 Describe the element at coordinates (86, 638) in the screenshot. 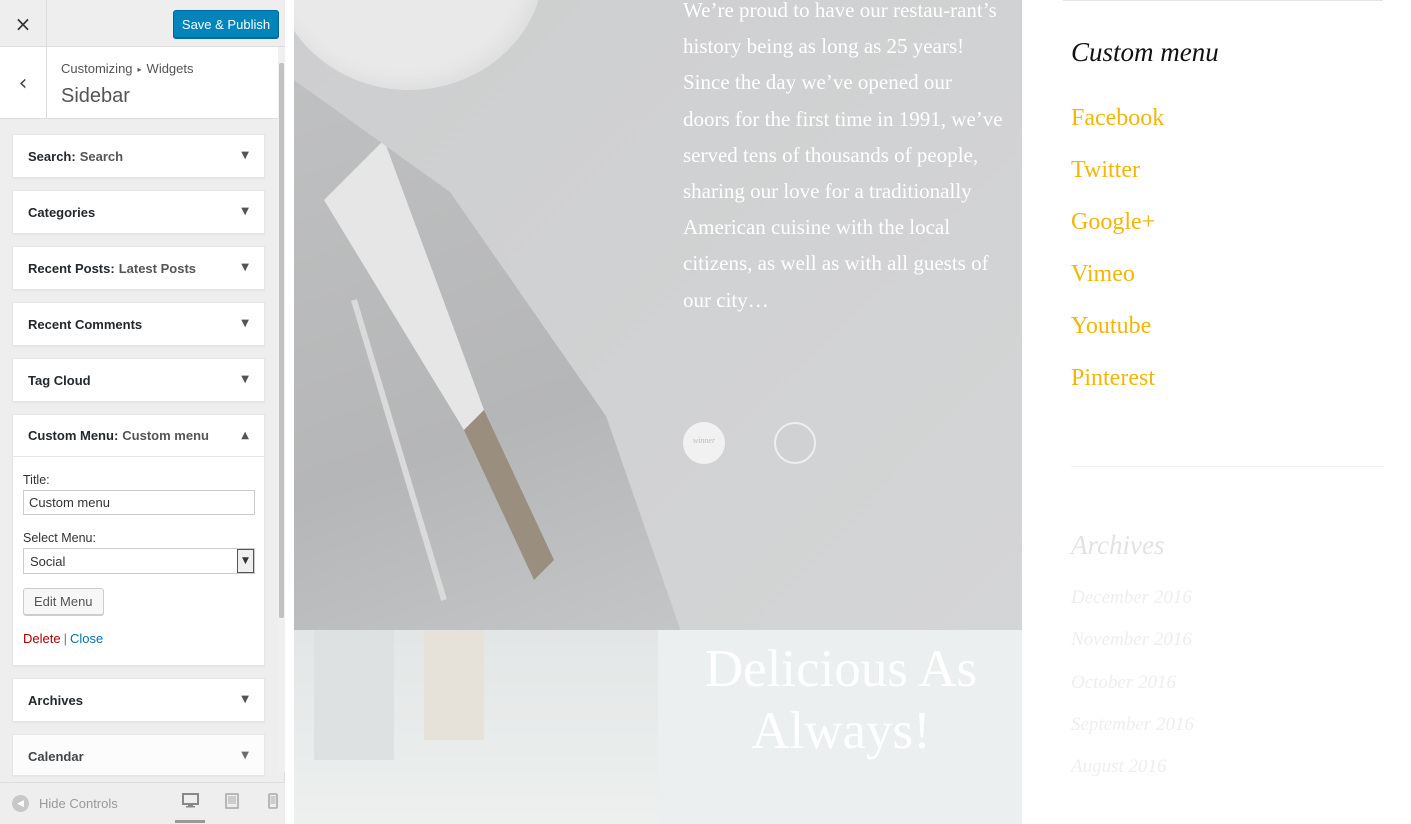

I see `close-link: Close` at that location.